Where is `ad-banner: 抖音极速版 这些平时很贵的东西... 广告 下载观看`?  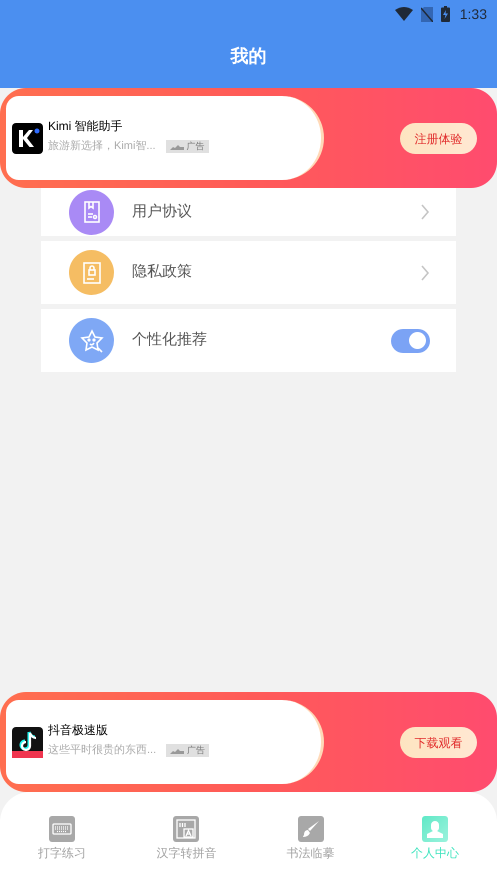 ad-banner: 抖音极速版 这些平时很贵的东西... 广告 下载观看 is located at coordinates (248, 742).